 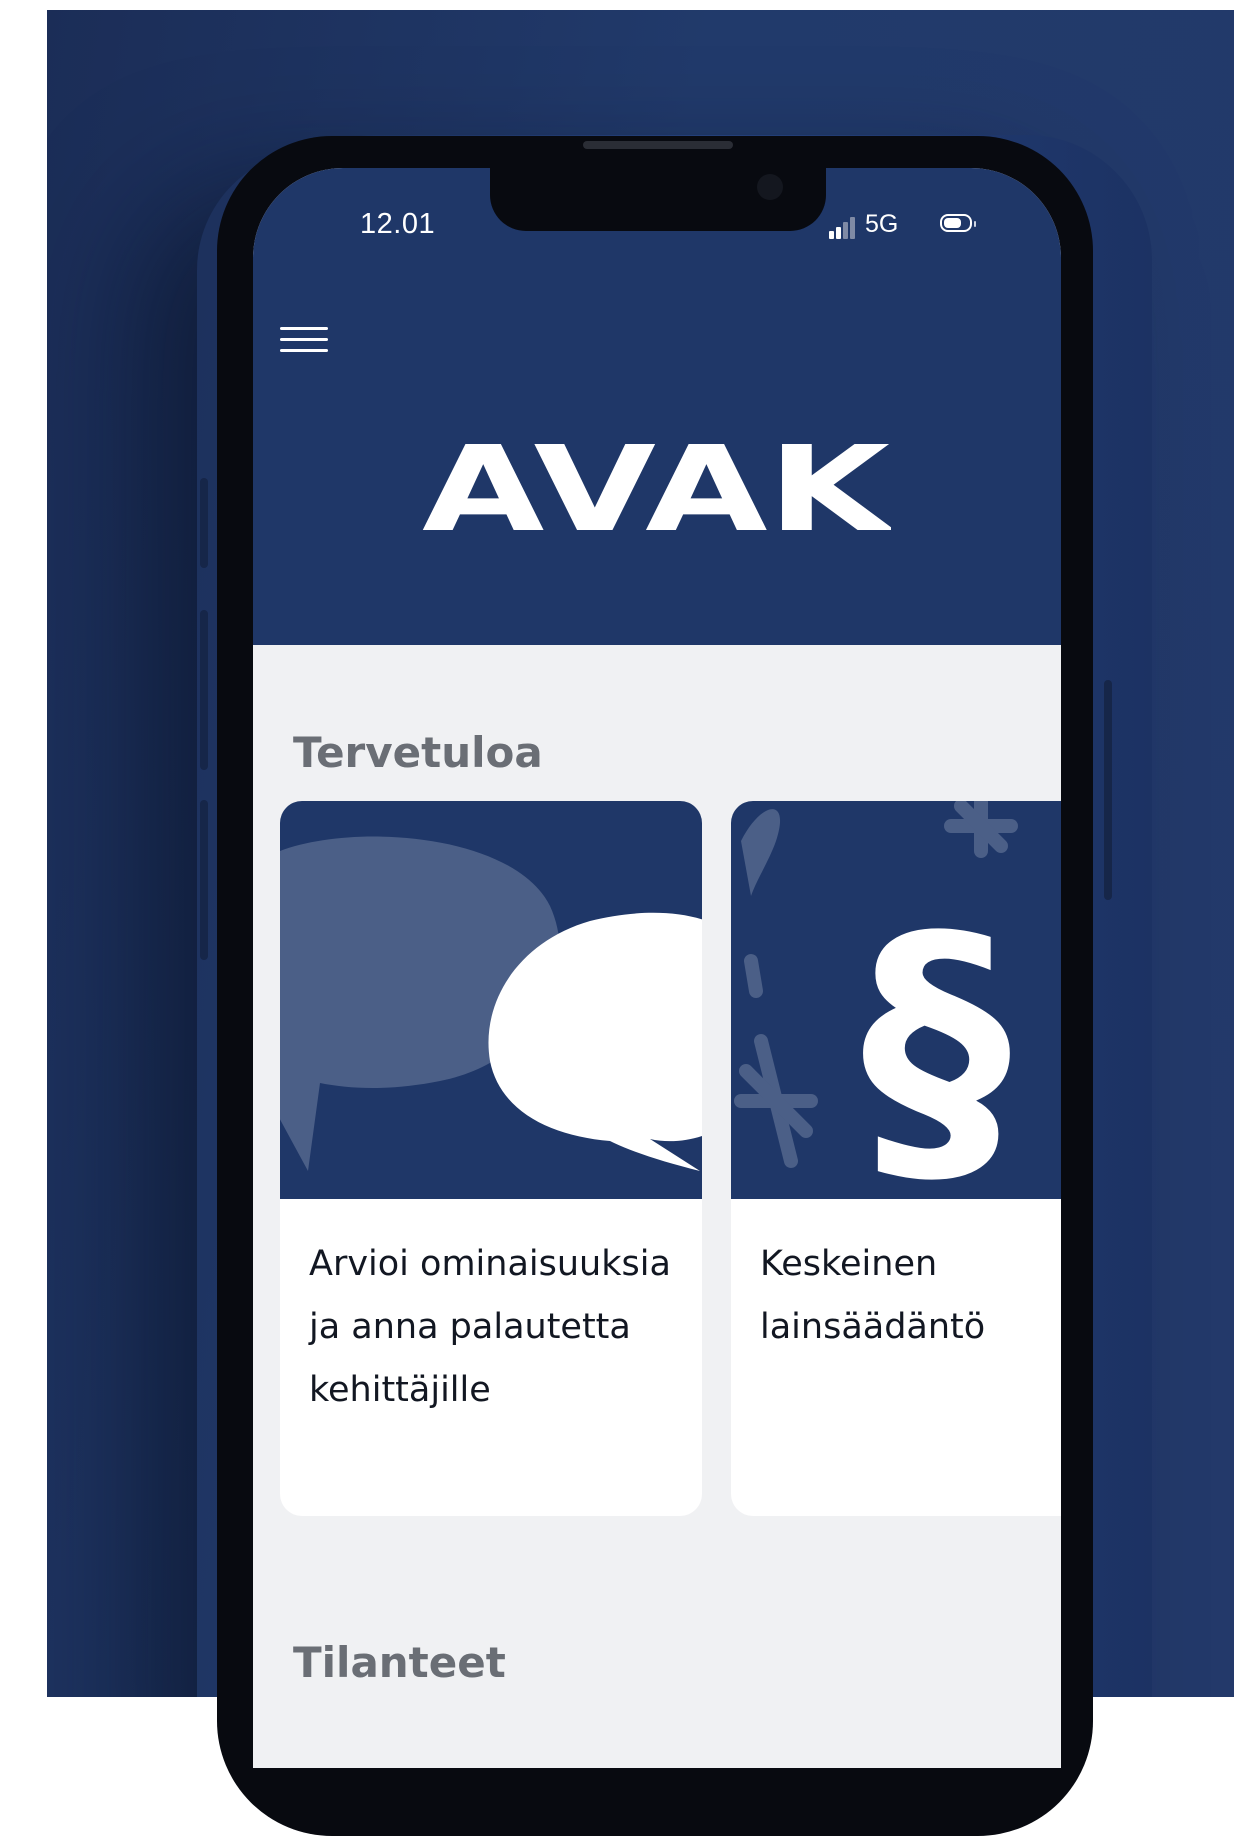 I want to click on phone-silent-switch, so click(x=204, y=523).